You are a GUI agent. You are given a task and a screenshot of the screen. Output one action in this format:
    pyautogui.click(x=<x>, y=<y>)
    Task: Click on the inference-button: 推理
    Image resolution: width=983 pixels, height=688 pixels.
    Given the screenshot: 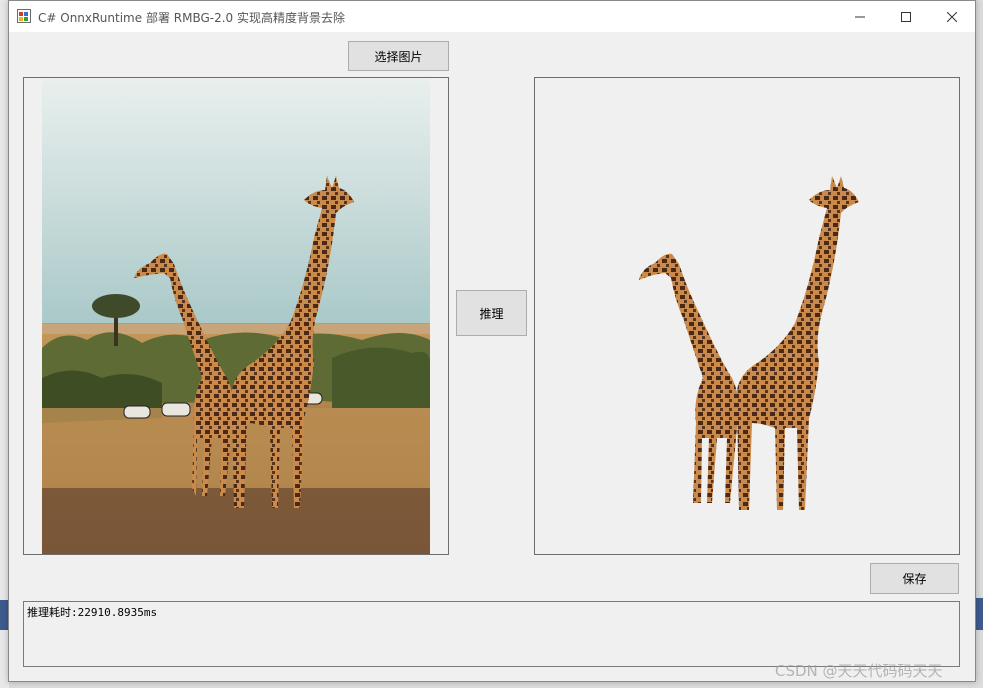 What is the action you would take?
    pyautogui.click(x=491, y=313)
    